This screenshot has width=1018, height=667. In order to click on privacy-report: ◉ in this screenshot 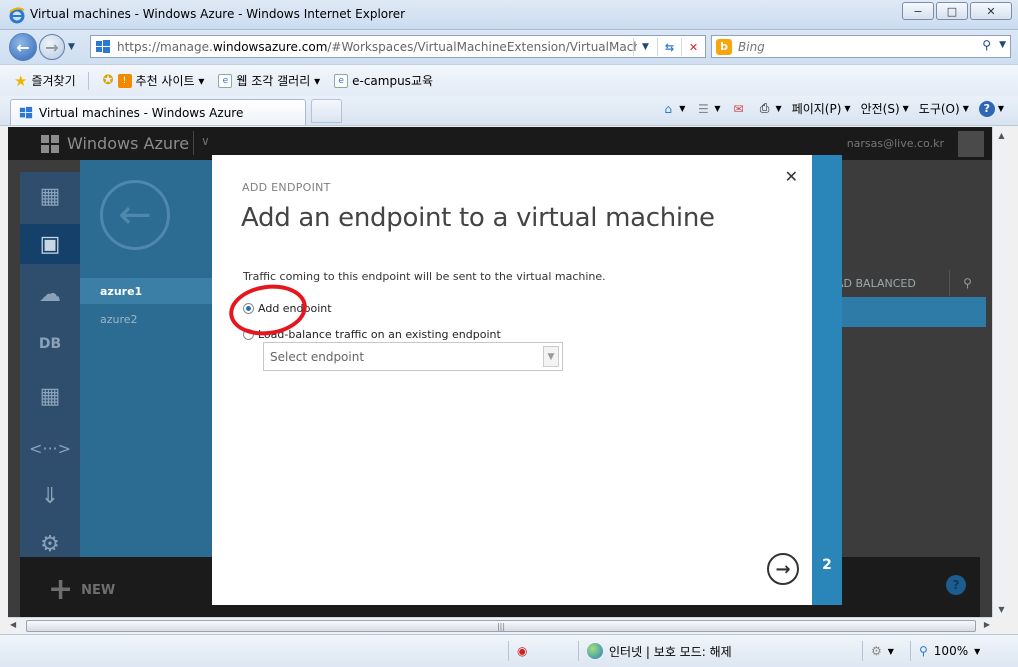, I will do `click(517, 651)`.